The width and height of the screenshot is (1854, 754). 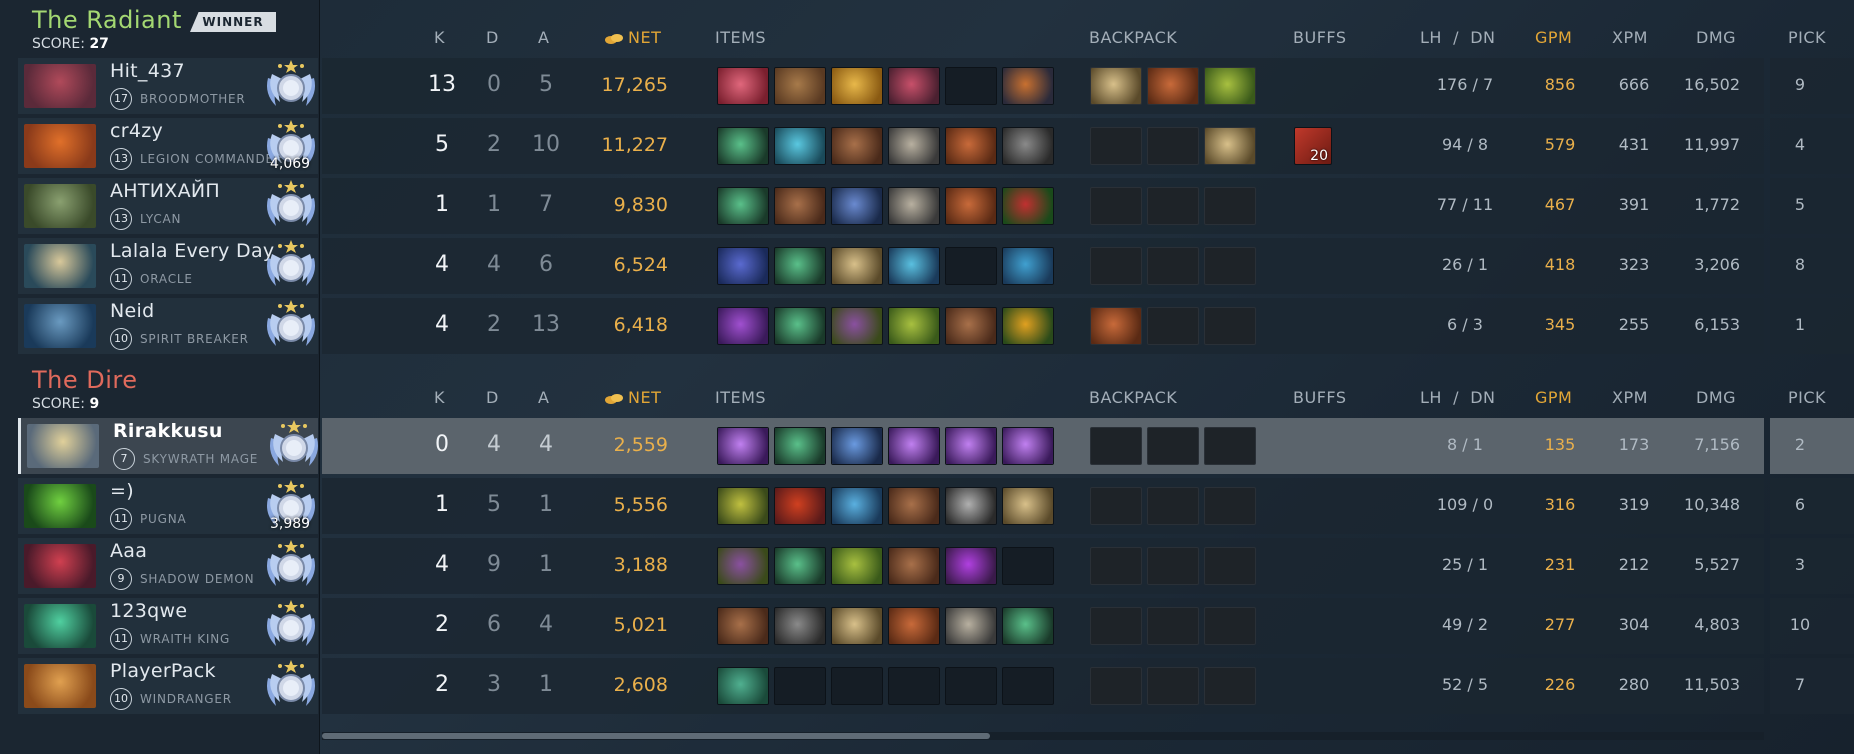 I want to click on player-card: PlayerPack 10 WINDRANGER, so click(x=168, y=686).